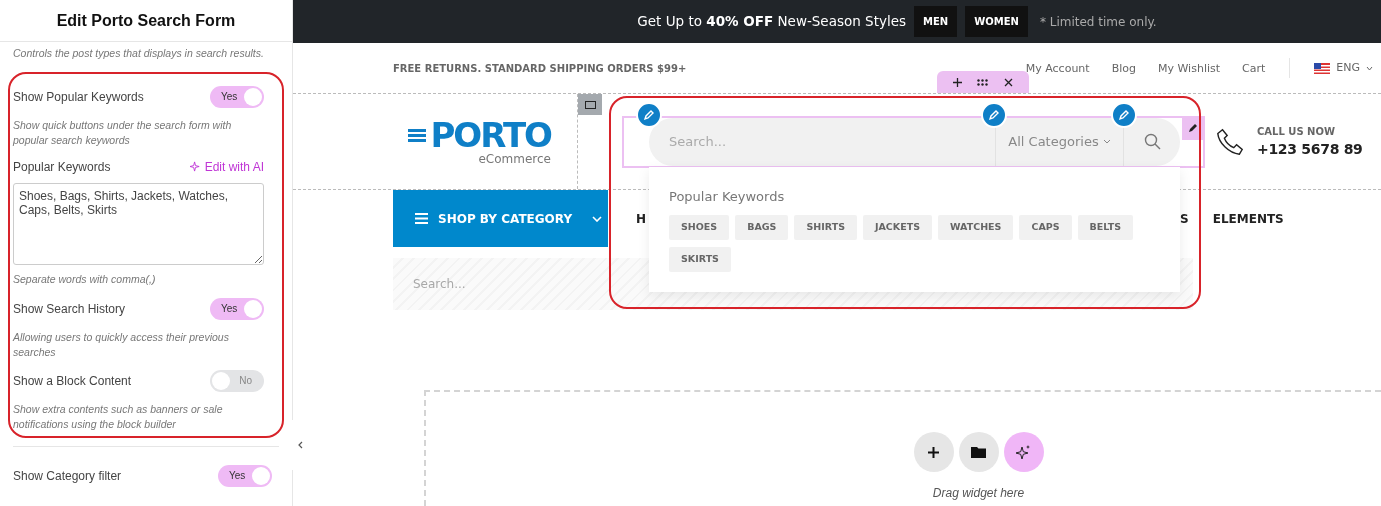  Describe the element at coordinates (1184, 218) in the screenshot. I see `nav-link: S` at that location.